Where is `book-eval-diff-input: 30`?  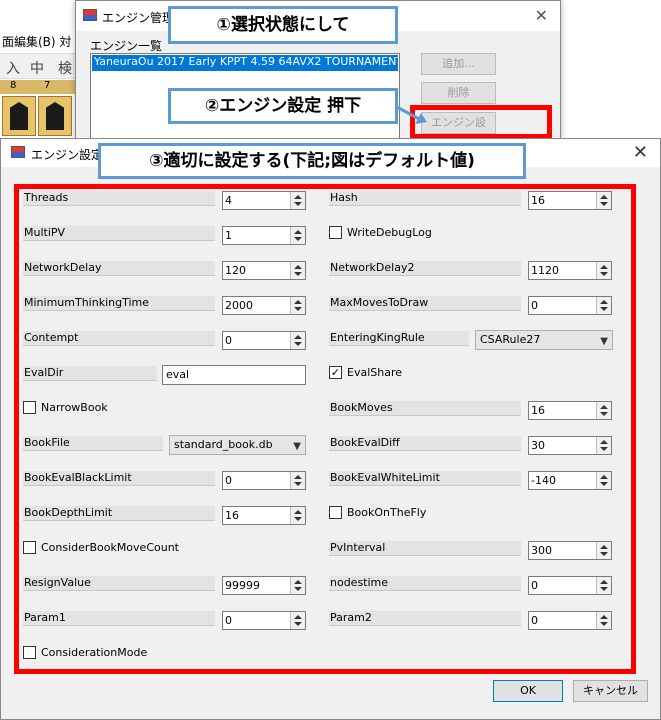
book-eval-diff-input: 30 is located at coordinates (570, 445).